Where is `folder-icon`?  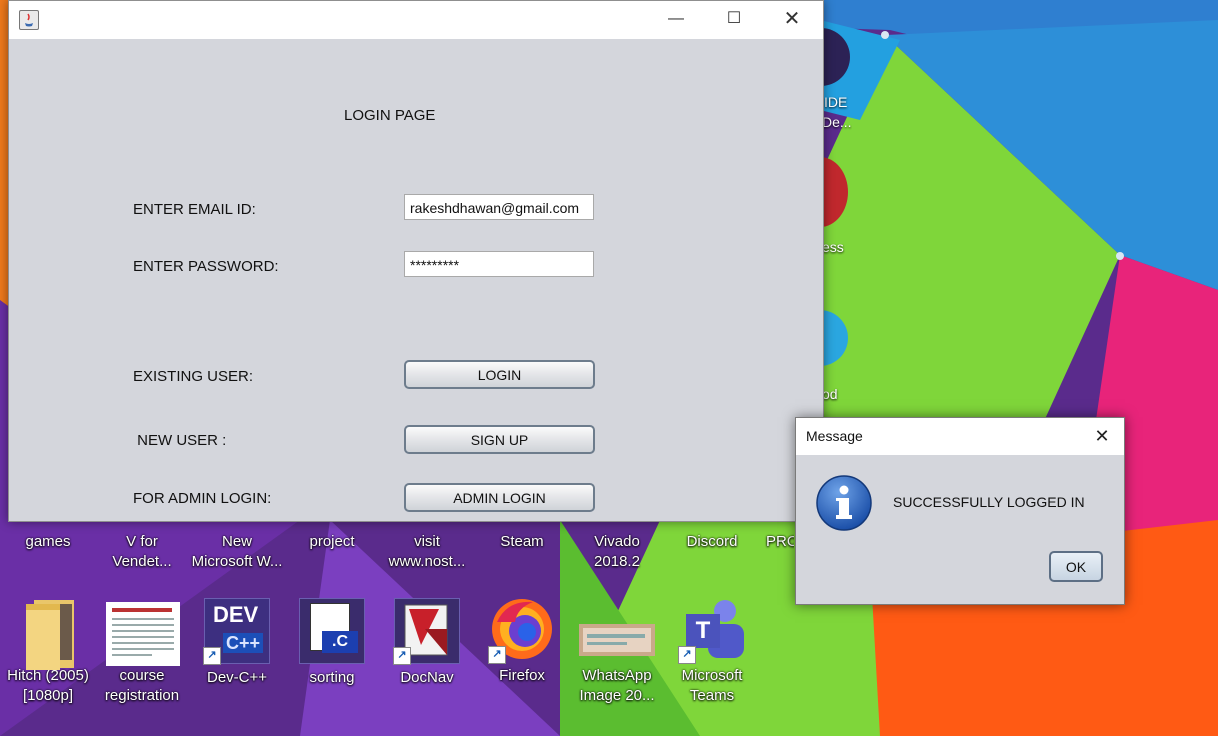
folder-icon is located at coordinates (48, 634).